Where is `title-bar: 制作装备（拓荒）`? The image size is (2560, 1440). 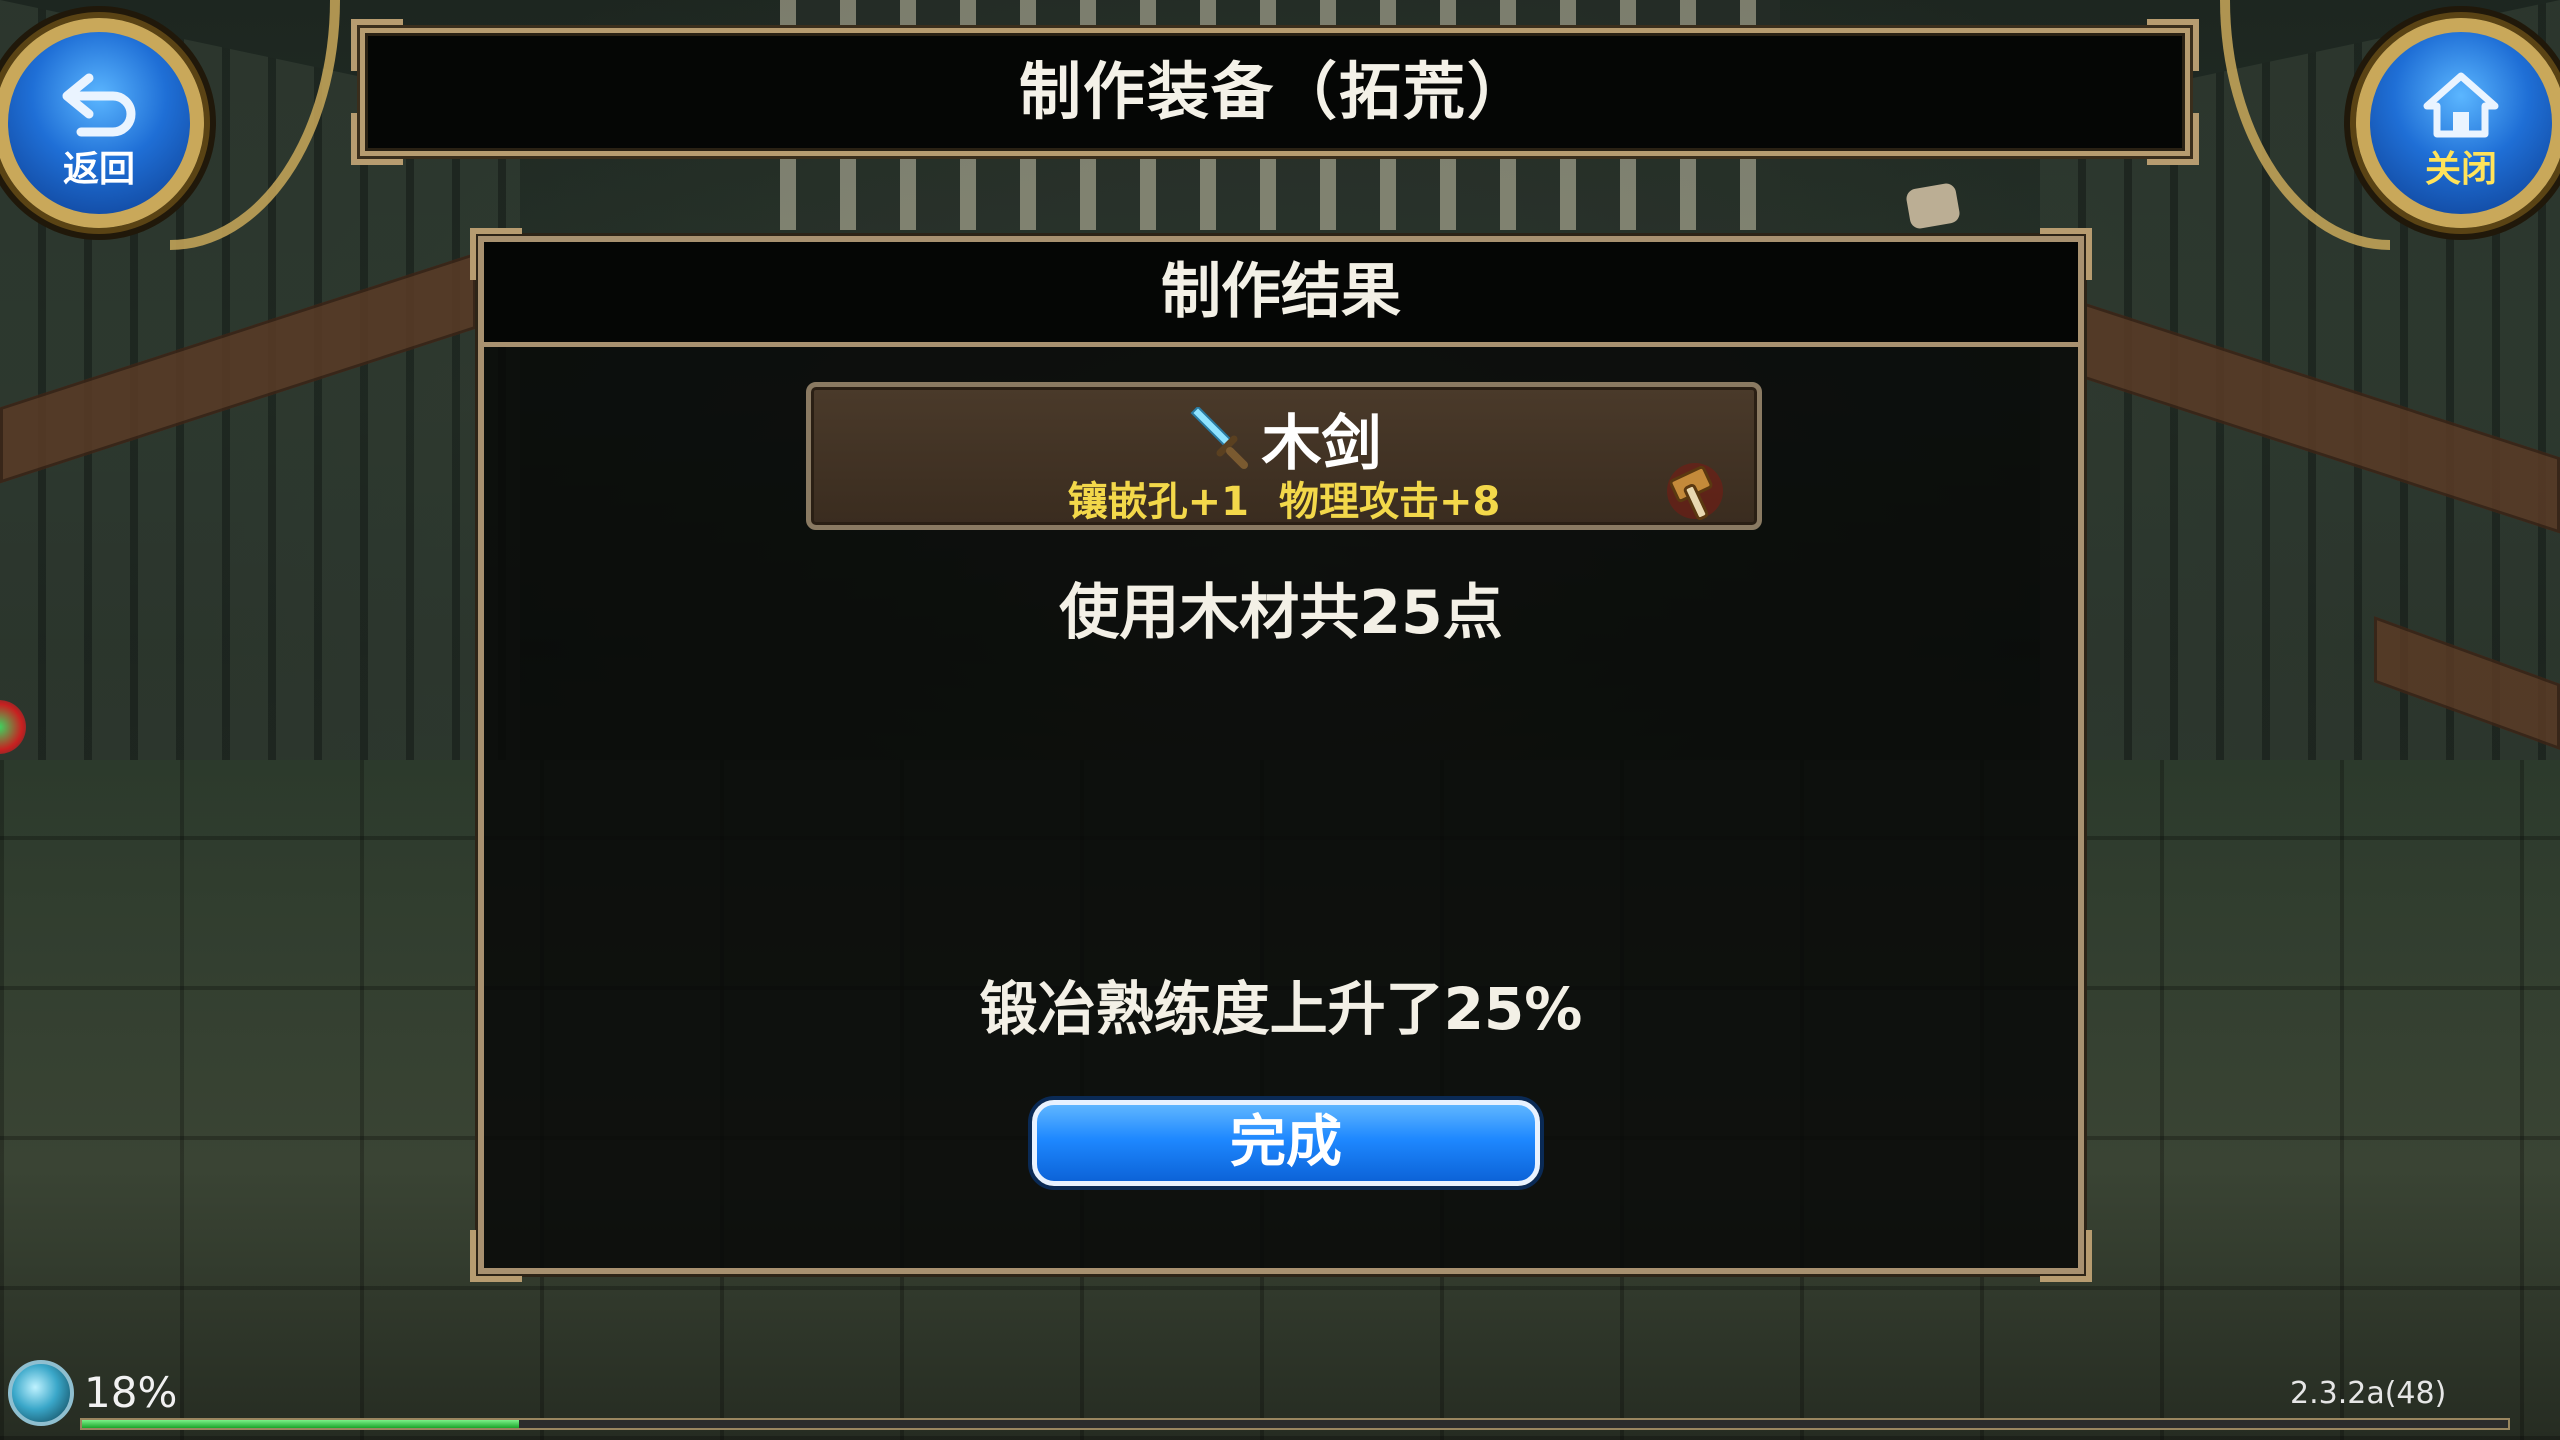
title-bar: 制作装备（拓荒） is located at coordinates (1275, 92).